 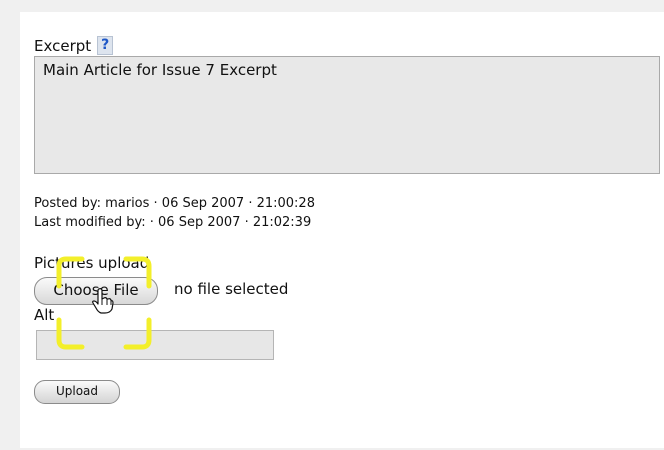 I want to click on file-status-text: no file selected, so click(x=231, y=289).